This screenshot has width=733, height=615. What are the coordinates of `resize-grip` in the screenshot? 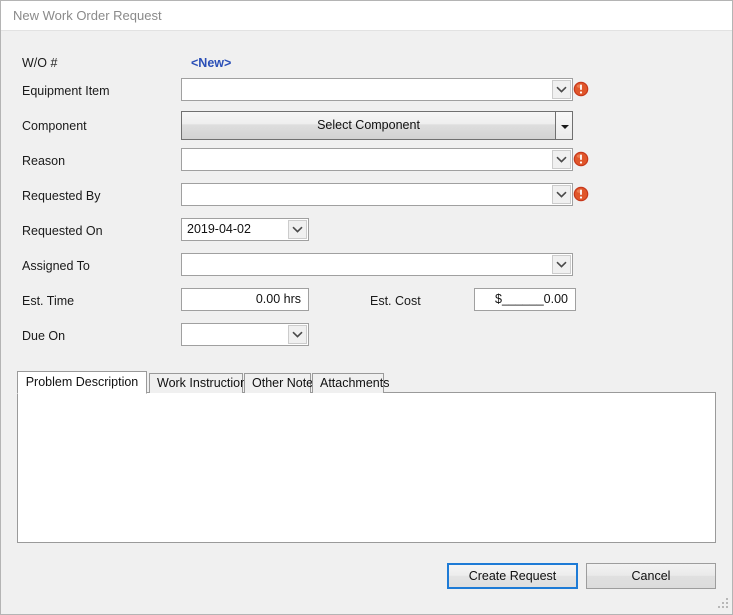 It's located at (722, 604).